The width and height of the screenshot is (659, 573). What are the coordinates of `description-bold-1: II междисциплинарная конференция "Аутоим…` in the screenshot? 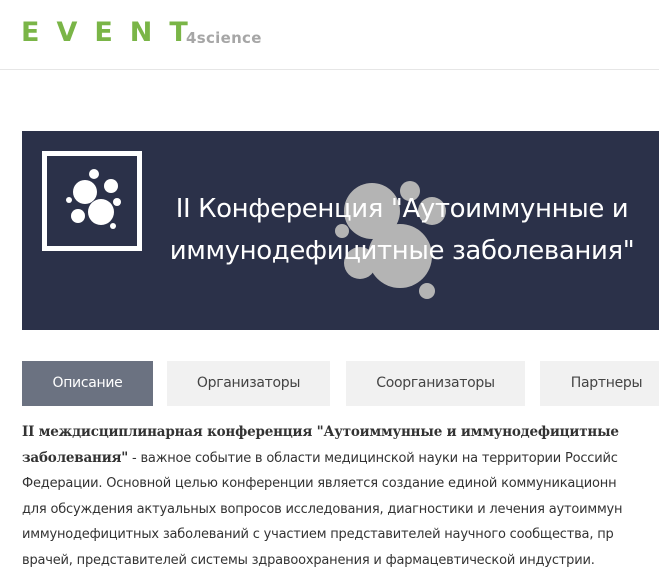 It's located at (320, 432).